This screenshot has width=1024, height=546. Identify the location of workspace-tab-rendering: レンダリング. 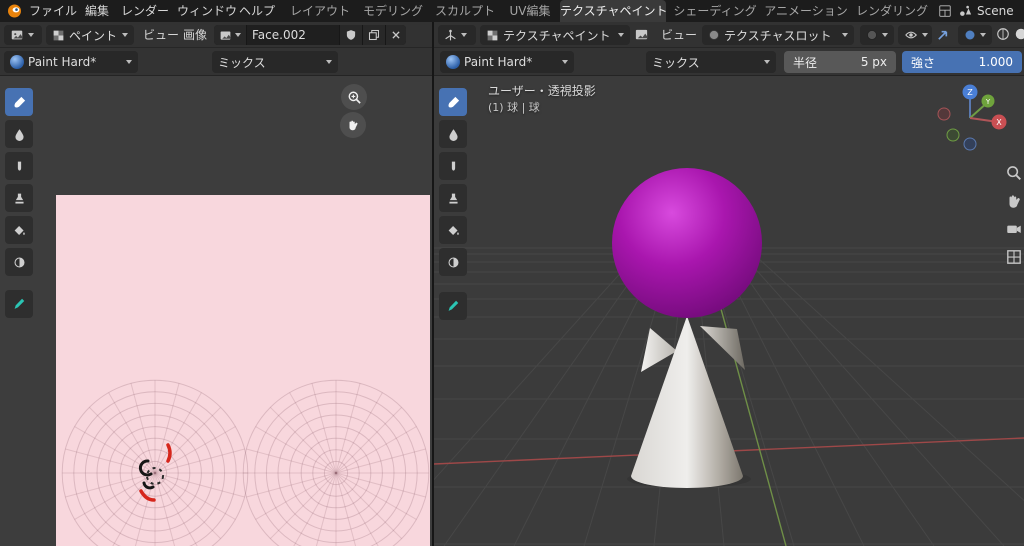
(892, 11).